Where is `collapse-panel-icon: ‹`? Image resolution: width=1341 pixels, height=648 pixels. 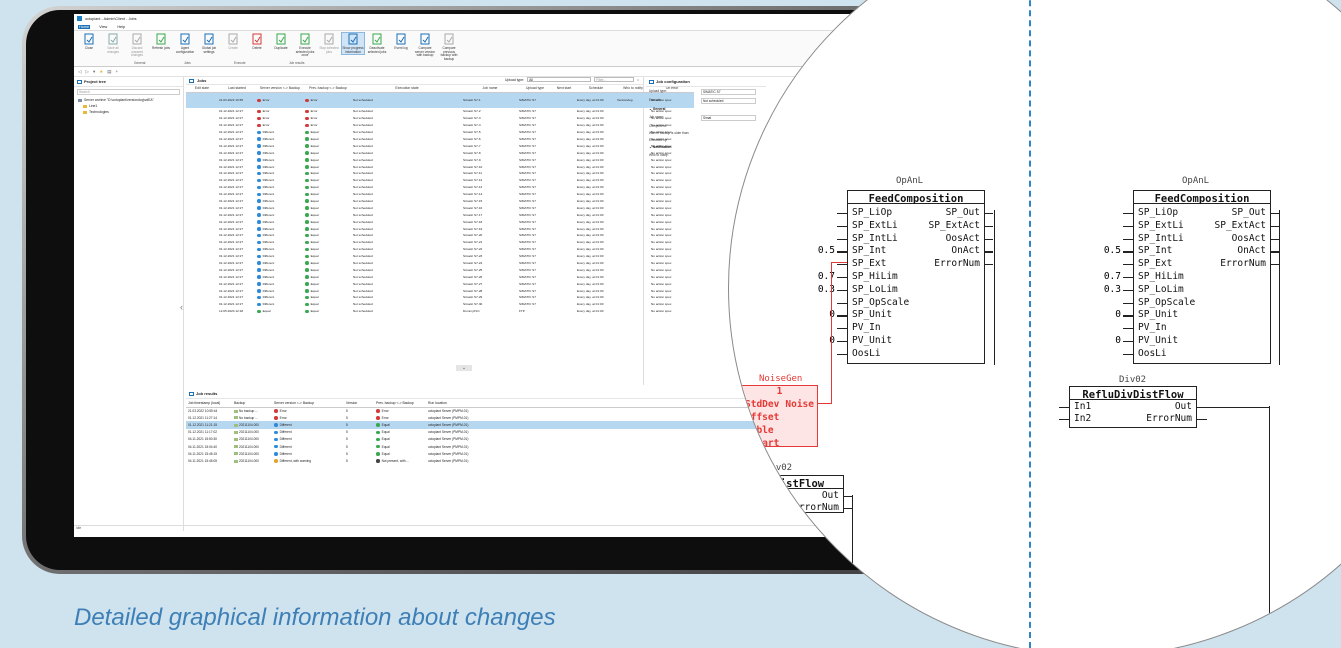 collapse-panel-icon: ‹ is located at coordinates (181, 307).